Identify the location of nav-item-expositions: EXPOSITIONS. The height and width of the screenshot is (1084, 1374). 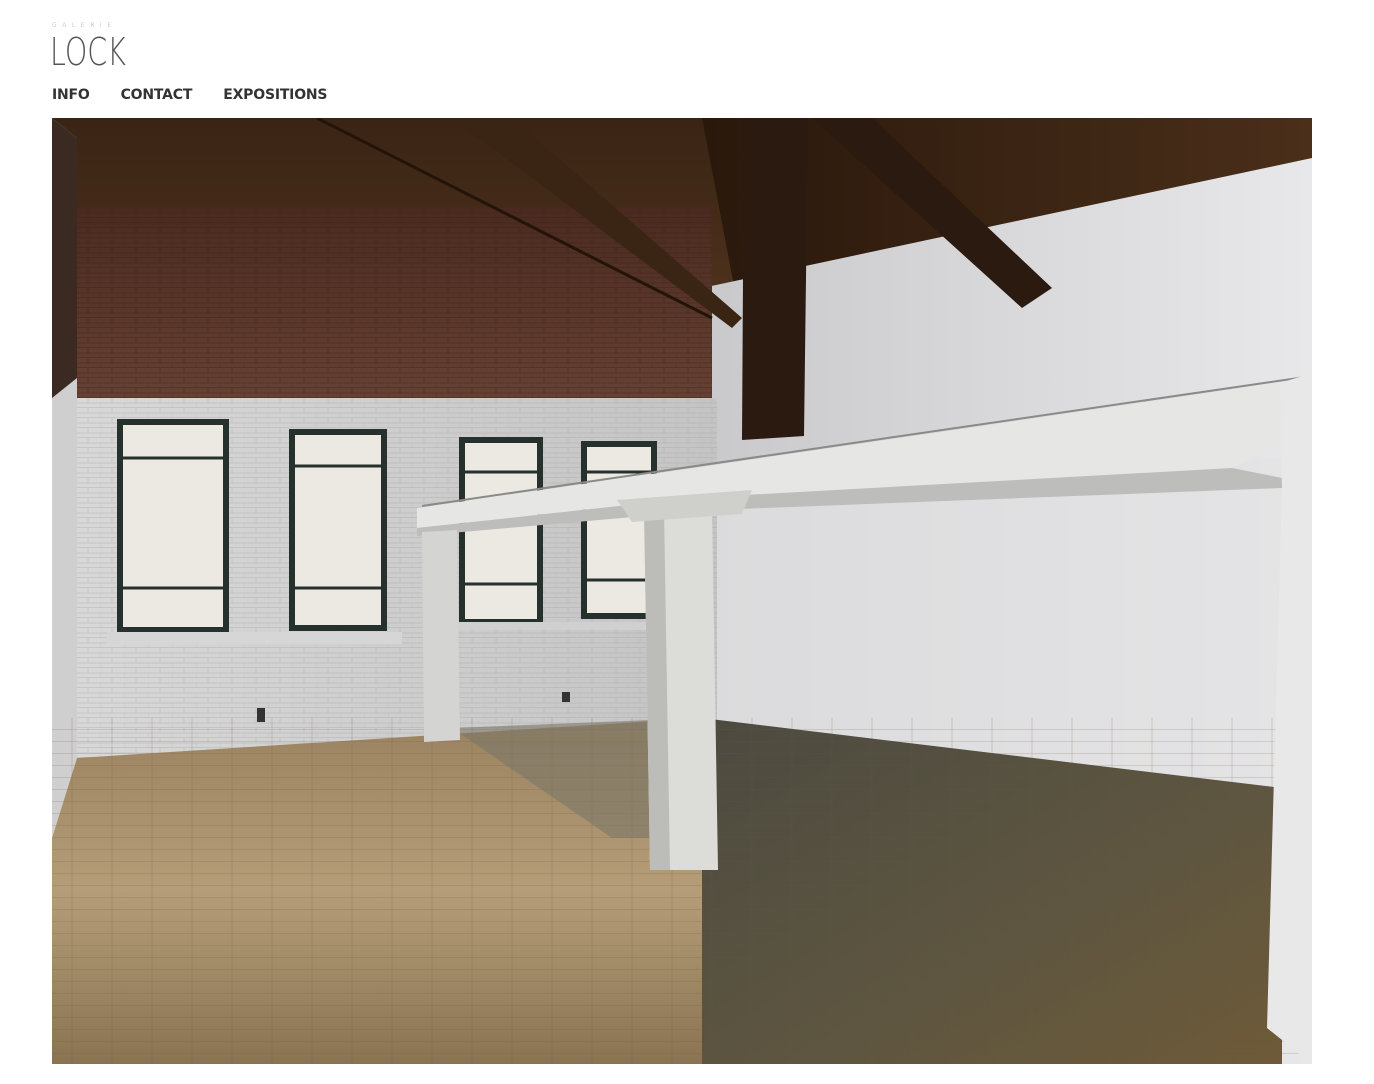
(275, 95).